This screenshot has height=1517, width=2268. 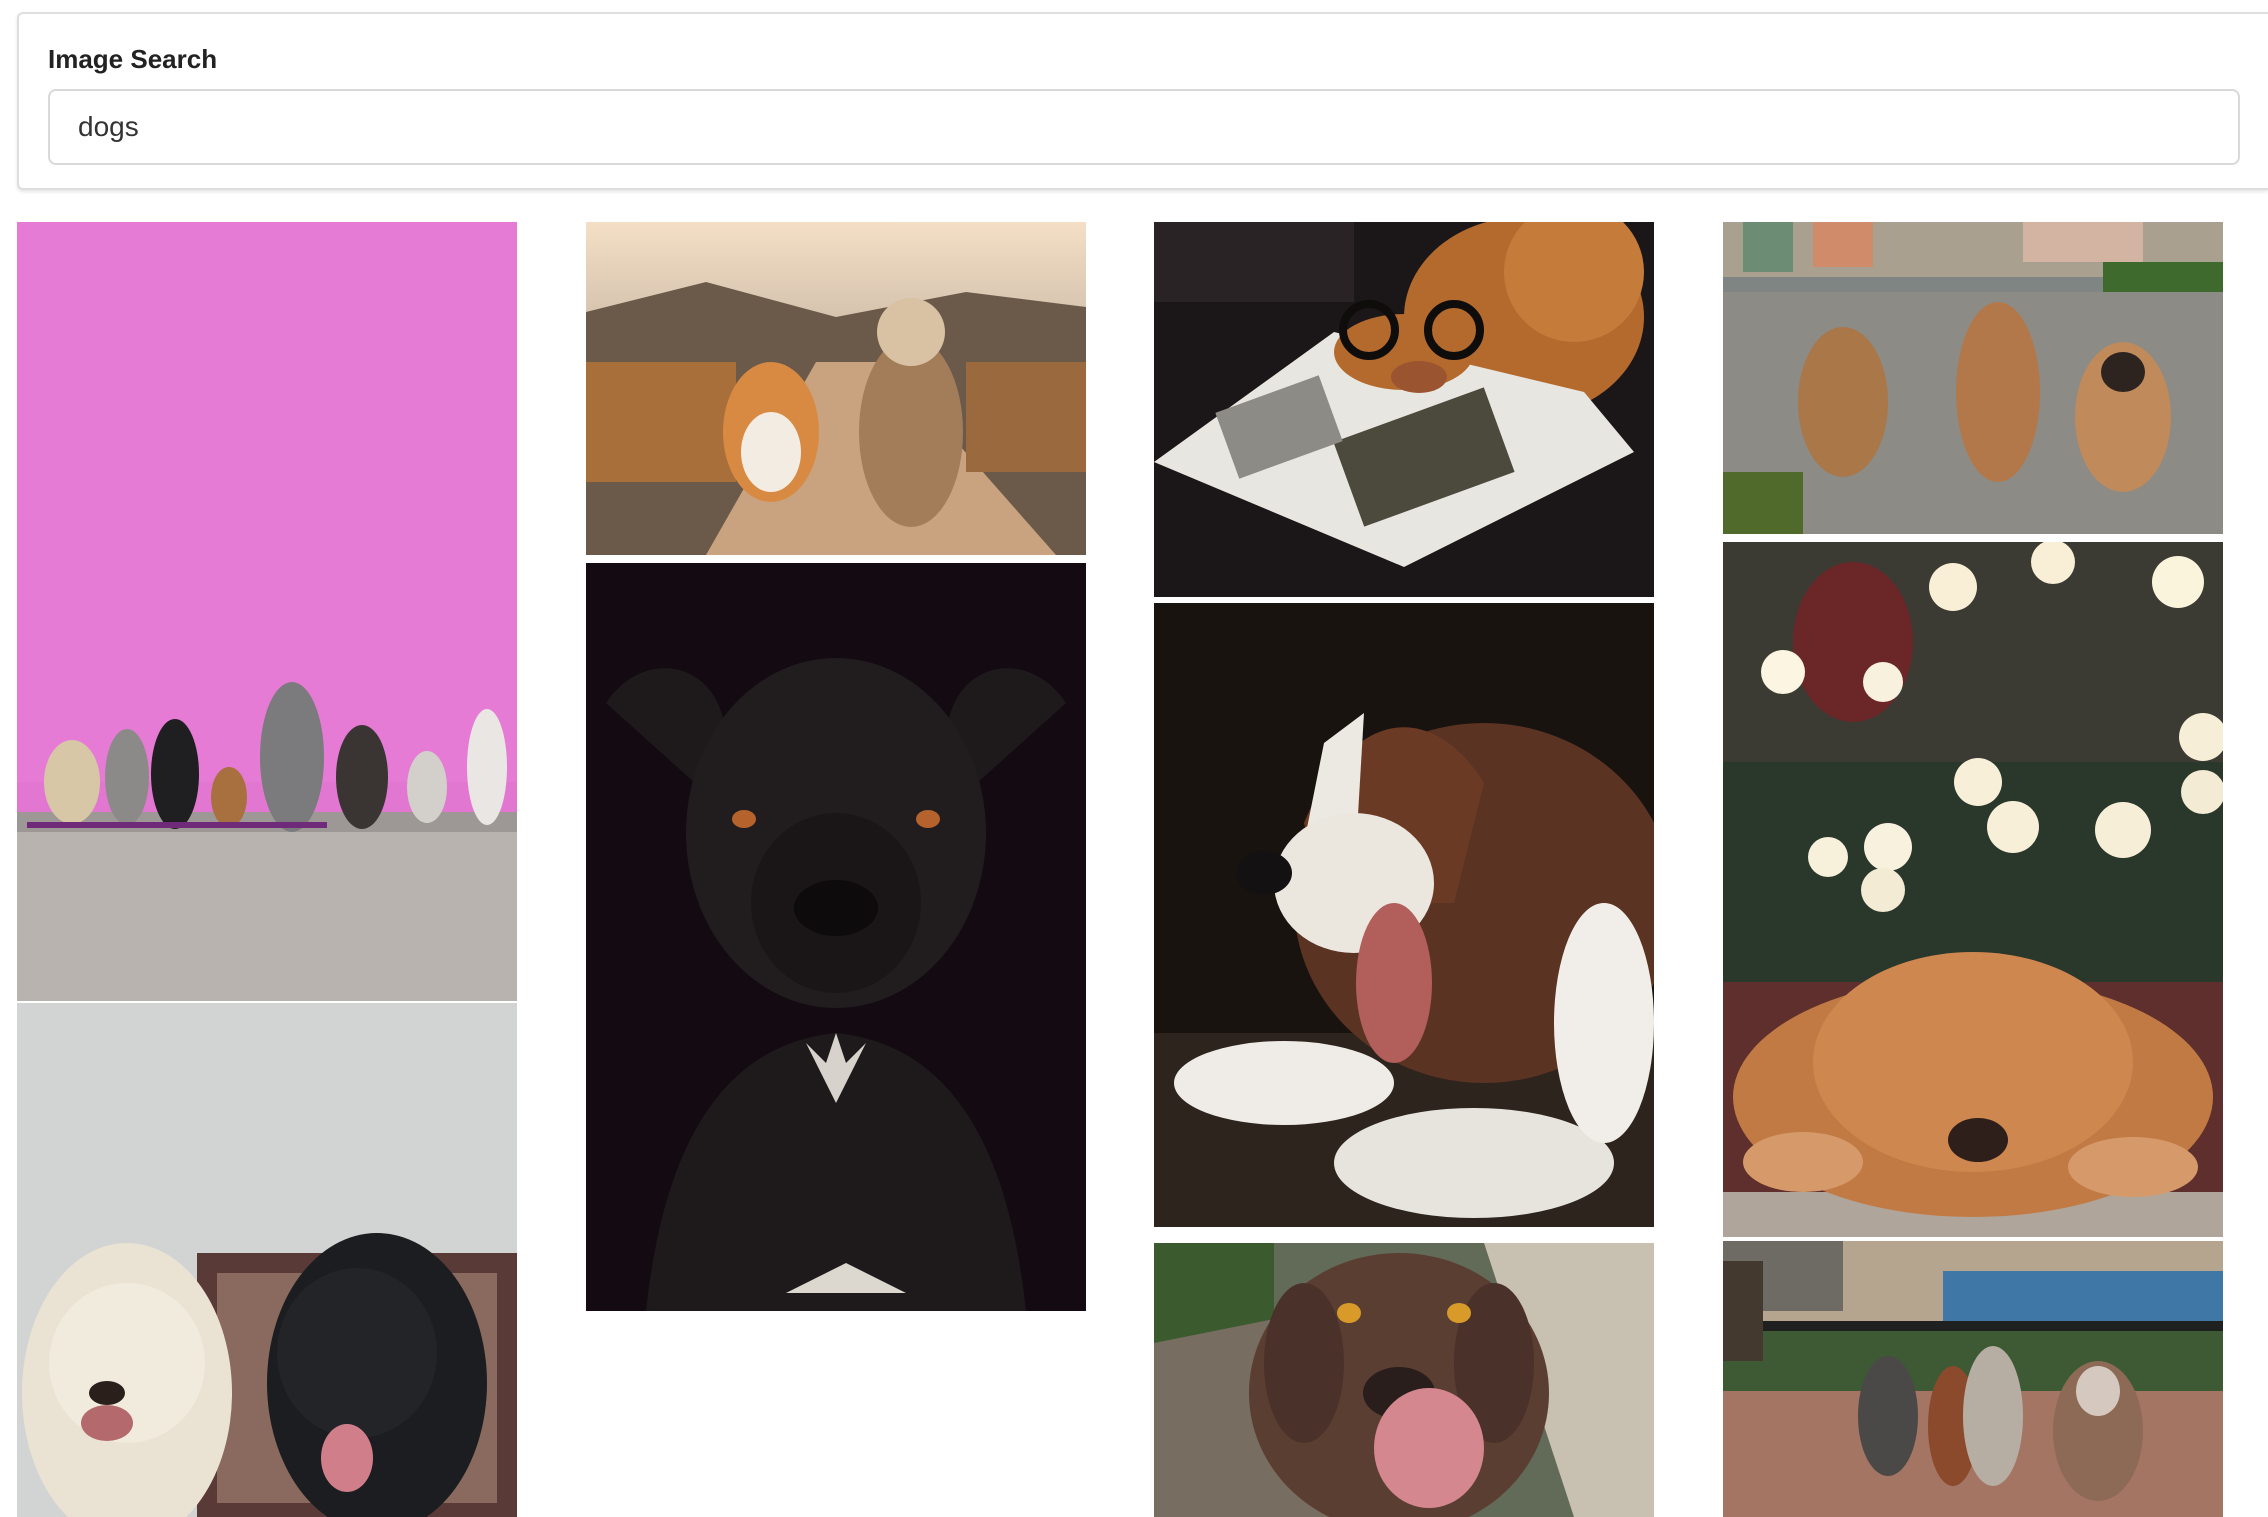 What do you see at coordinates (1404, 1380) in the screenshot?
I see `image-licking-brown-dog` at bounding box center [1404, 1380].